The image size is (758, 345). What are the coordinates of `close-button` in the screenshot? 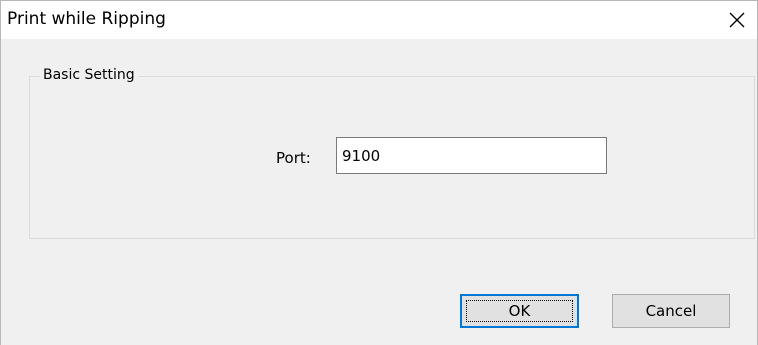 It's located at (737, 20).